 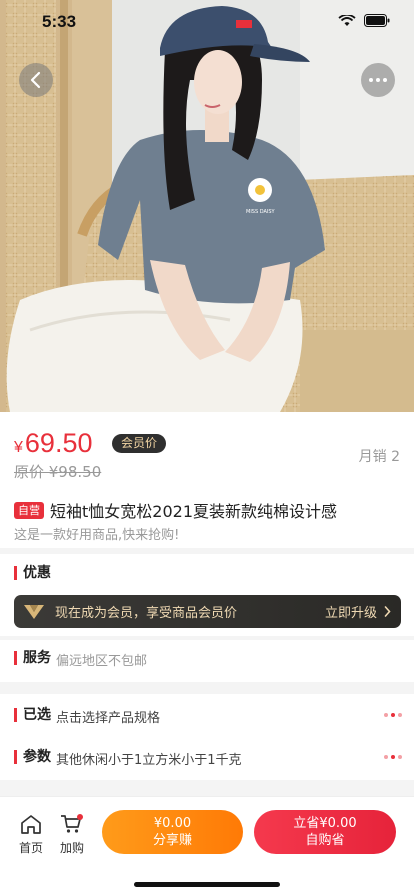 What do you see at coordinates (149, 758) in the screenshot?
I see `params-row: 其他休闲小于1立方米小于1千克` at bounding box center [149, 758].